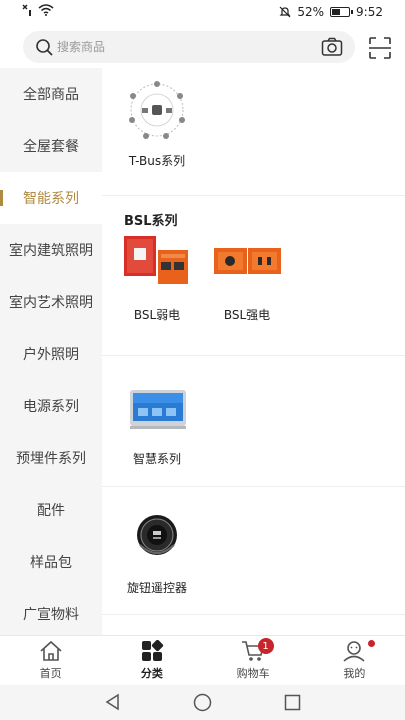 The width and height of the screenshot is (405, 720). What do you see at coordinates (46, 10) in the screenshot?
I see `wifi-icon` at bounding box center [46, 10].